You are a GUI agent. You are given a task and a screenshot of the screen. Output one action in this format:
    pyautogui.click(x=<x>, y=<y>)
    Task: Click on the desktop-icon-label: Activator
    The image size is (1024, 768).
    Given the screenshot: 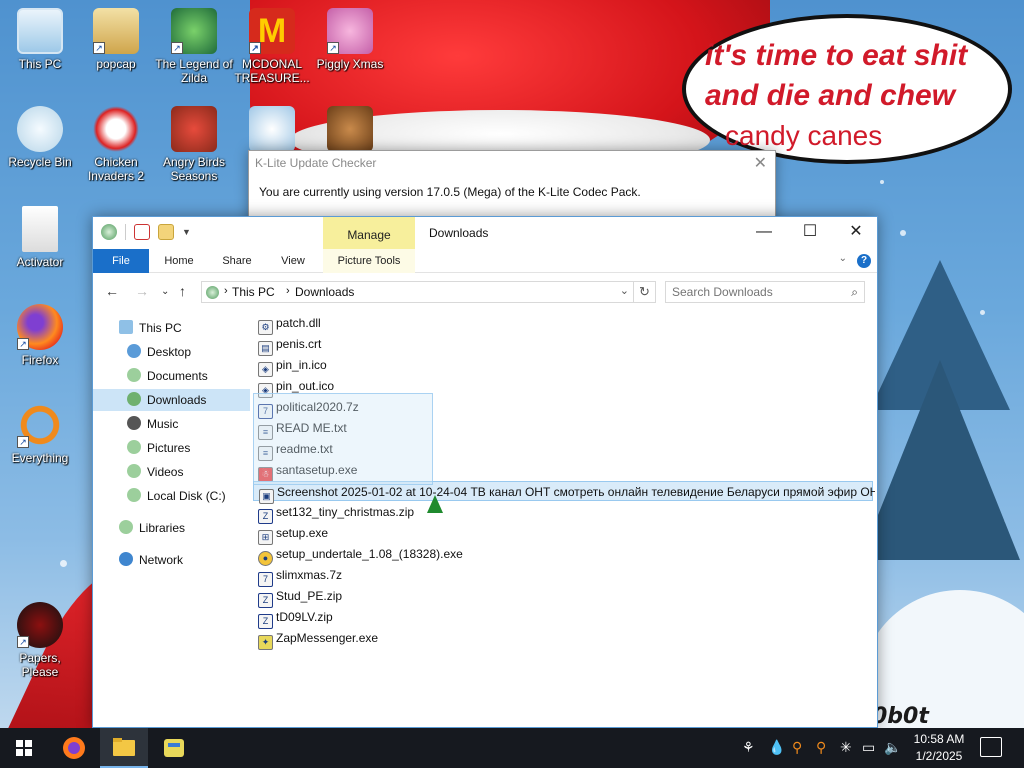 What is the action you would take?
    pyautogui.click(x=40, y=262)
    